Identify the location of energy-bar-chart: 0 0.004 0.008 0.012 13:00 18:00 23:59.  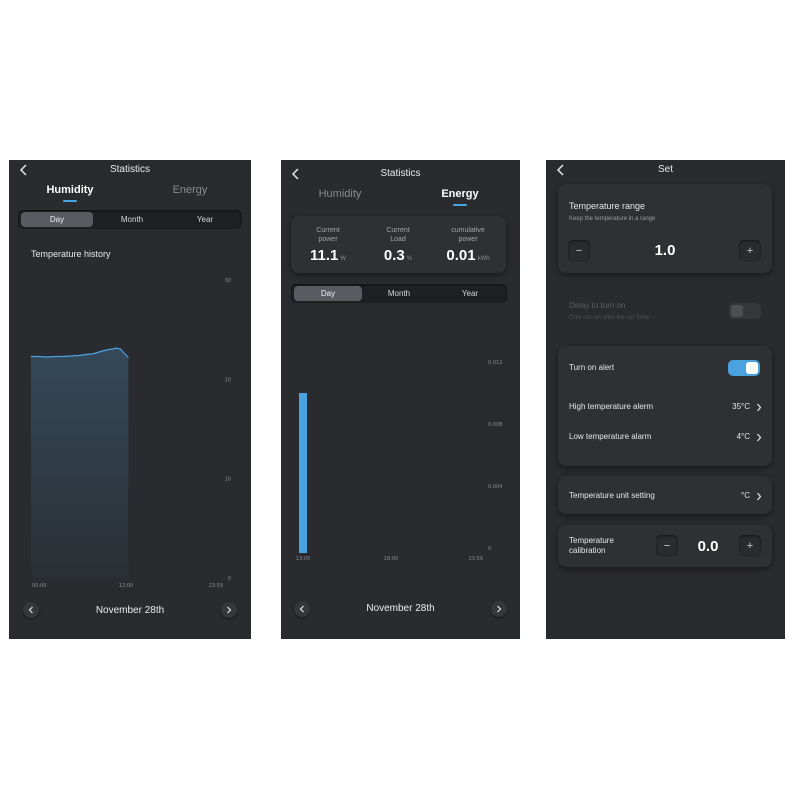
(399, 461).